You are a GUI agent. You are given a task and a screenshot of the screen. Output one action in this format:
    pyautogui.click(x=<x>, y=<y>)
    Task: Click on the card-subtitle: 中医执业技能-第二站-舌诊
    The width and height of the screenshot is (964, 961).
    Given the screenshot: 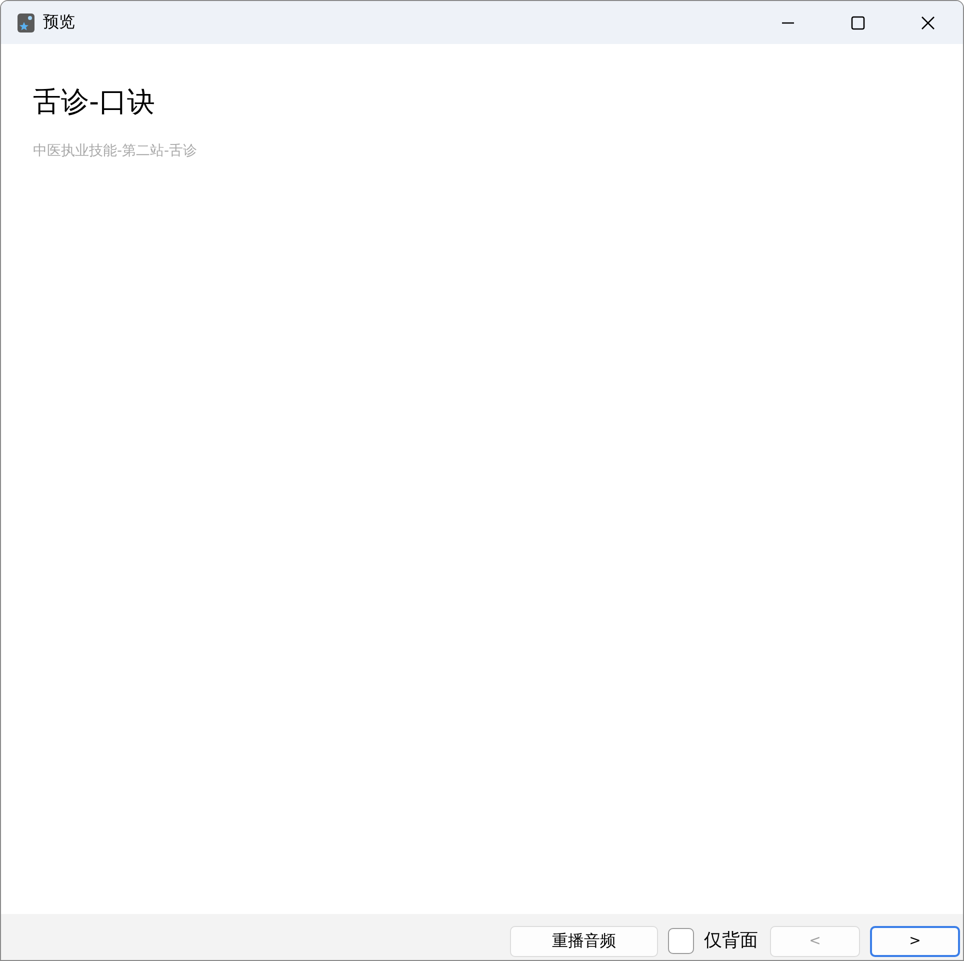 What is the action you would take?
    pyautogui.click(x=115, y=151)
    